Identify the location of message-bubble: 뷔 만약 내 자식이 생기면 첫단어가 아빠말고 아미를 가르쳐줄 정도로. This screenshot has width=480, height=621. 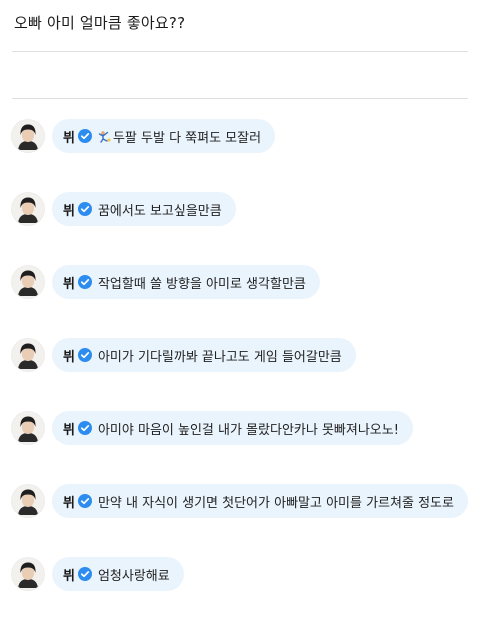
(260, 501).